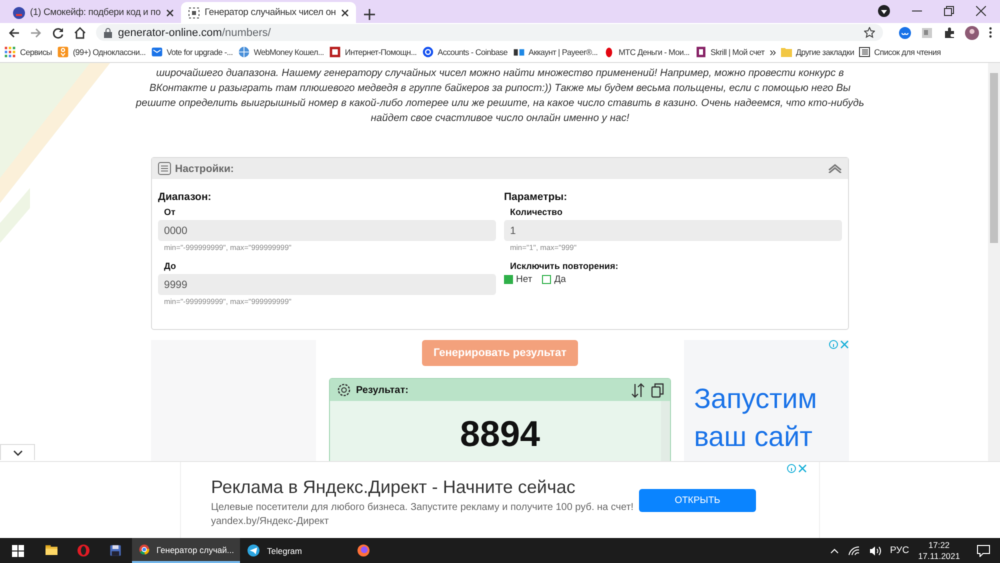 This screenshot has height=563, width=1000. I want to click on ad-description: Целевые посетители для любого бизнеса. Запустите рекламу и получите 100 руб. на счет!, so click(423, 507).